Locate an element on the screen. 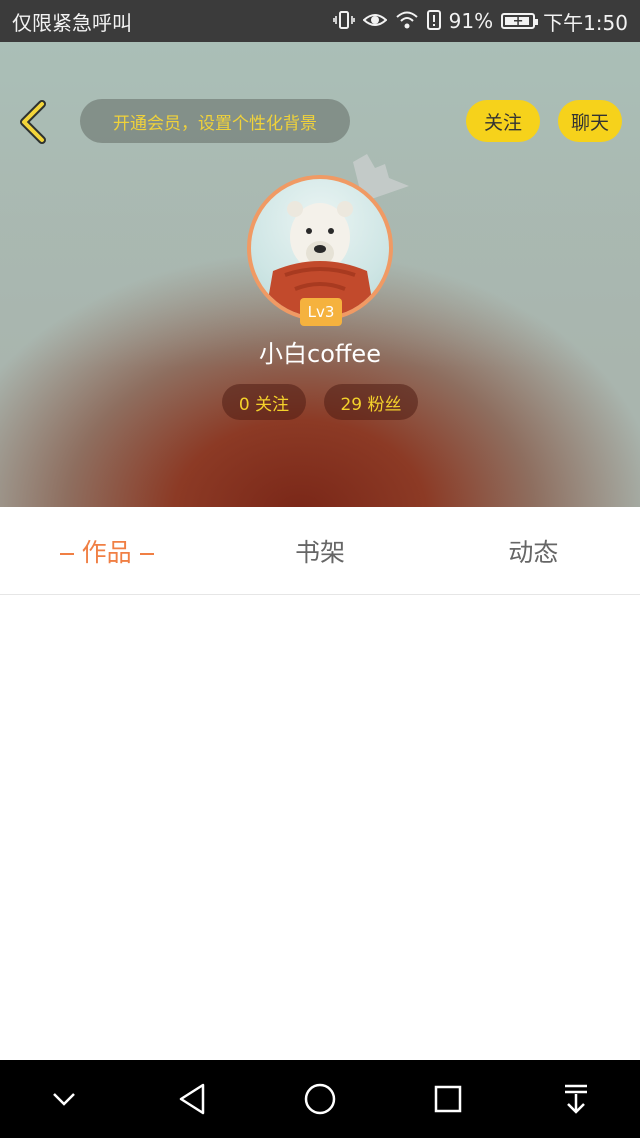  tab-bookshelf: 书架 is located at coordinates (319, 551).